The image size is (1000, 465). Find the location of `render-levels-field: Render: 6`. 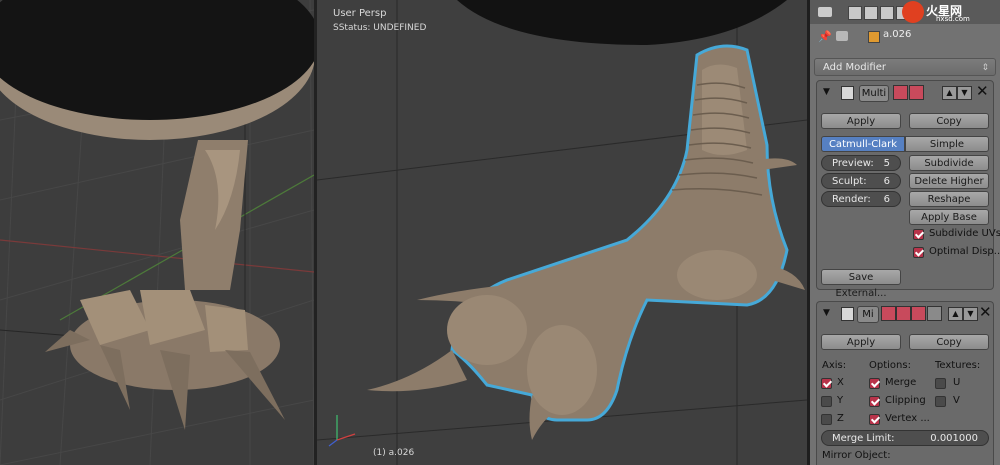

render-levels-field: Render: 6 is located at coordinates (861, 199).